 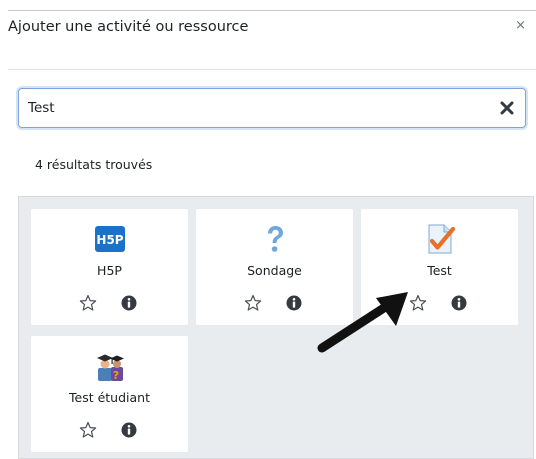 What do you see at coordinates (109, 397) in the screenshot?
I see `activity-name: Test étudiant` at bounding box center [109, 397].